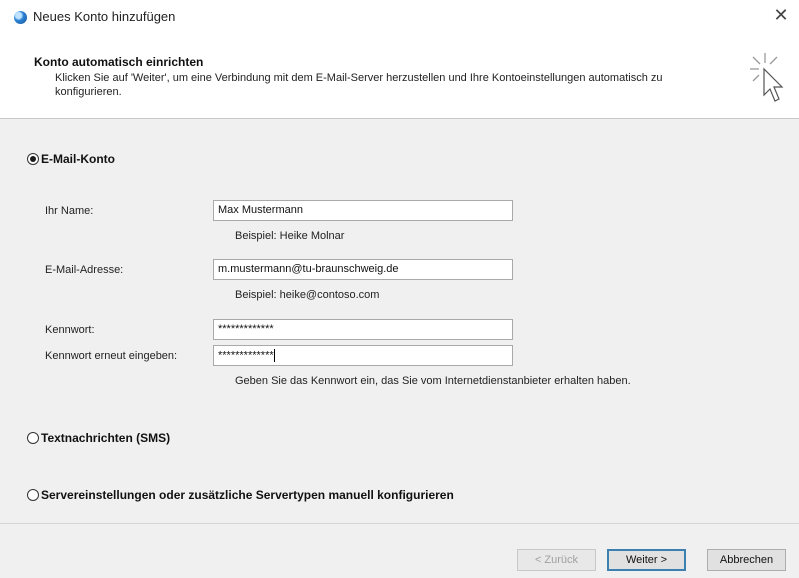 This screenshot has height=578, width=799. What do you see at coordinates (20, 17) in the screenshot?
I see `outlook-globe-icon` at bounding box center [20, 17].